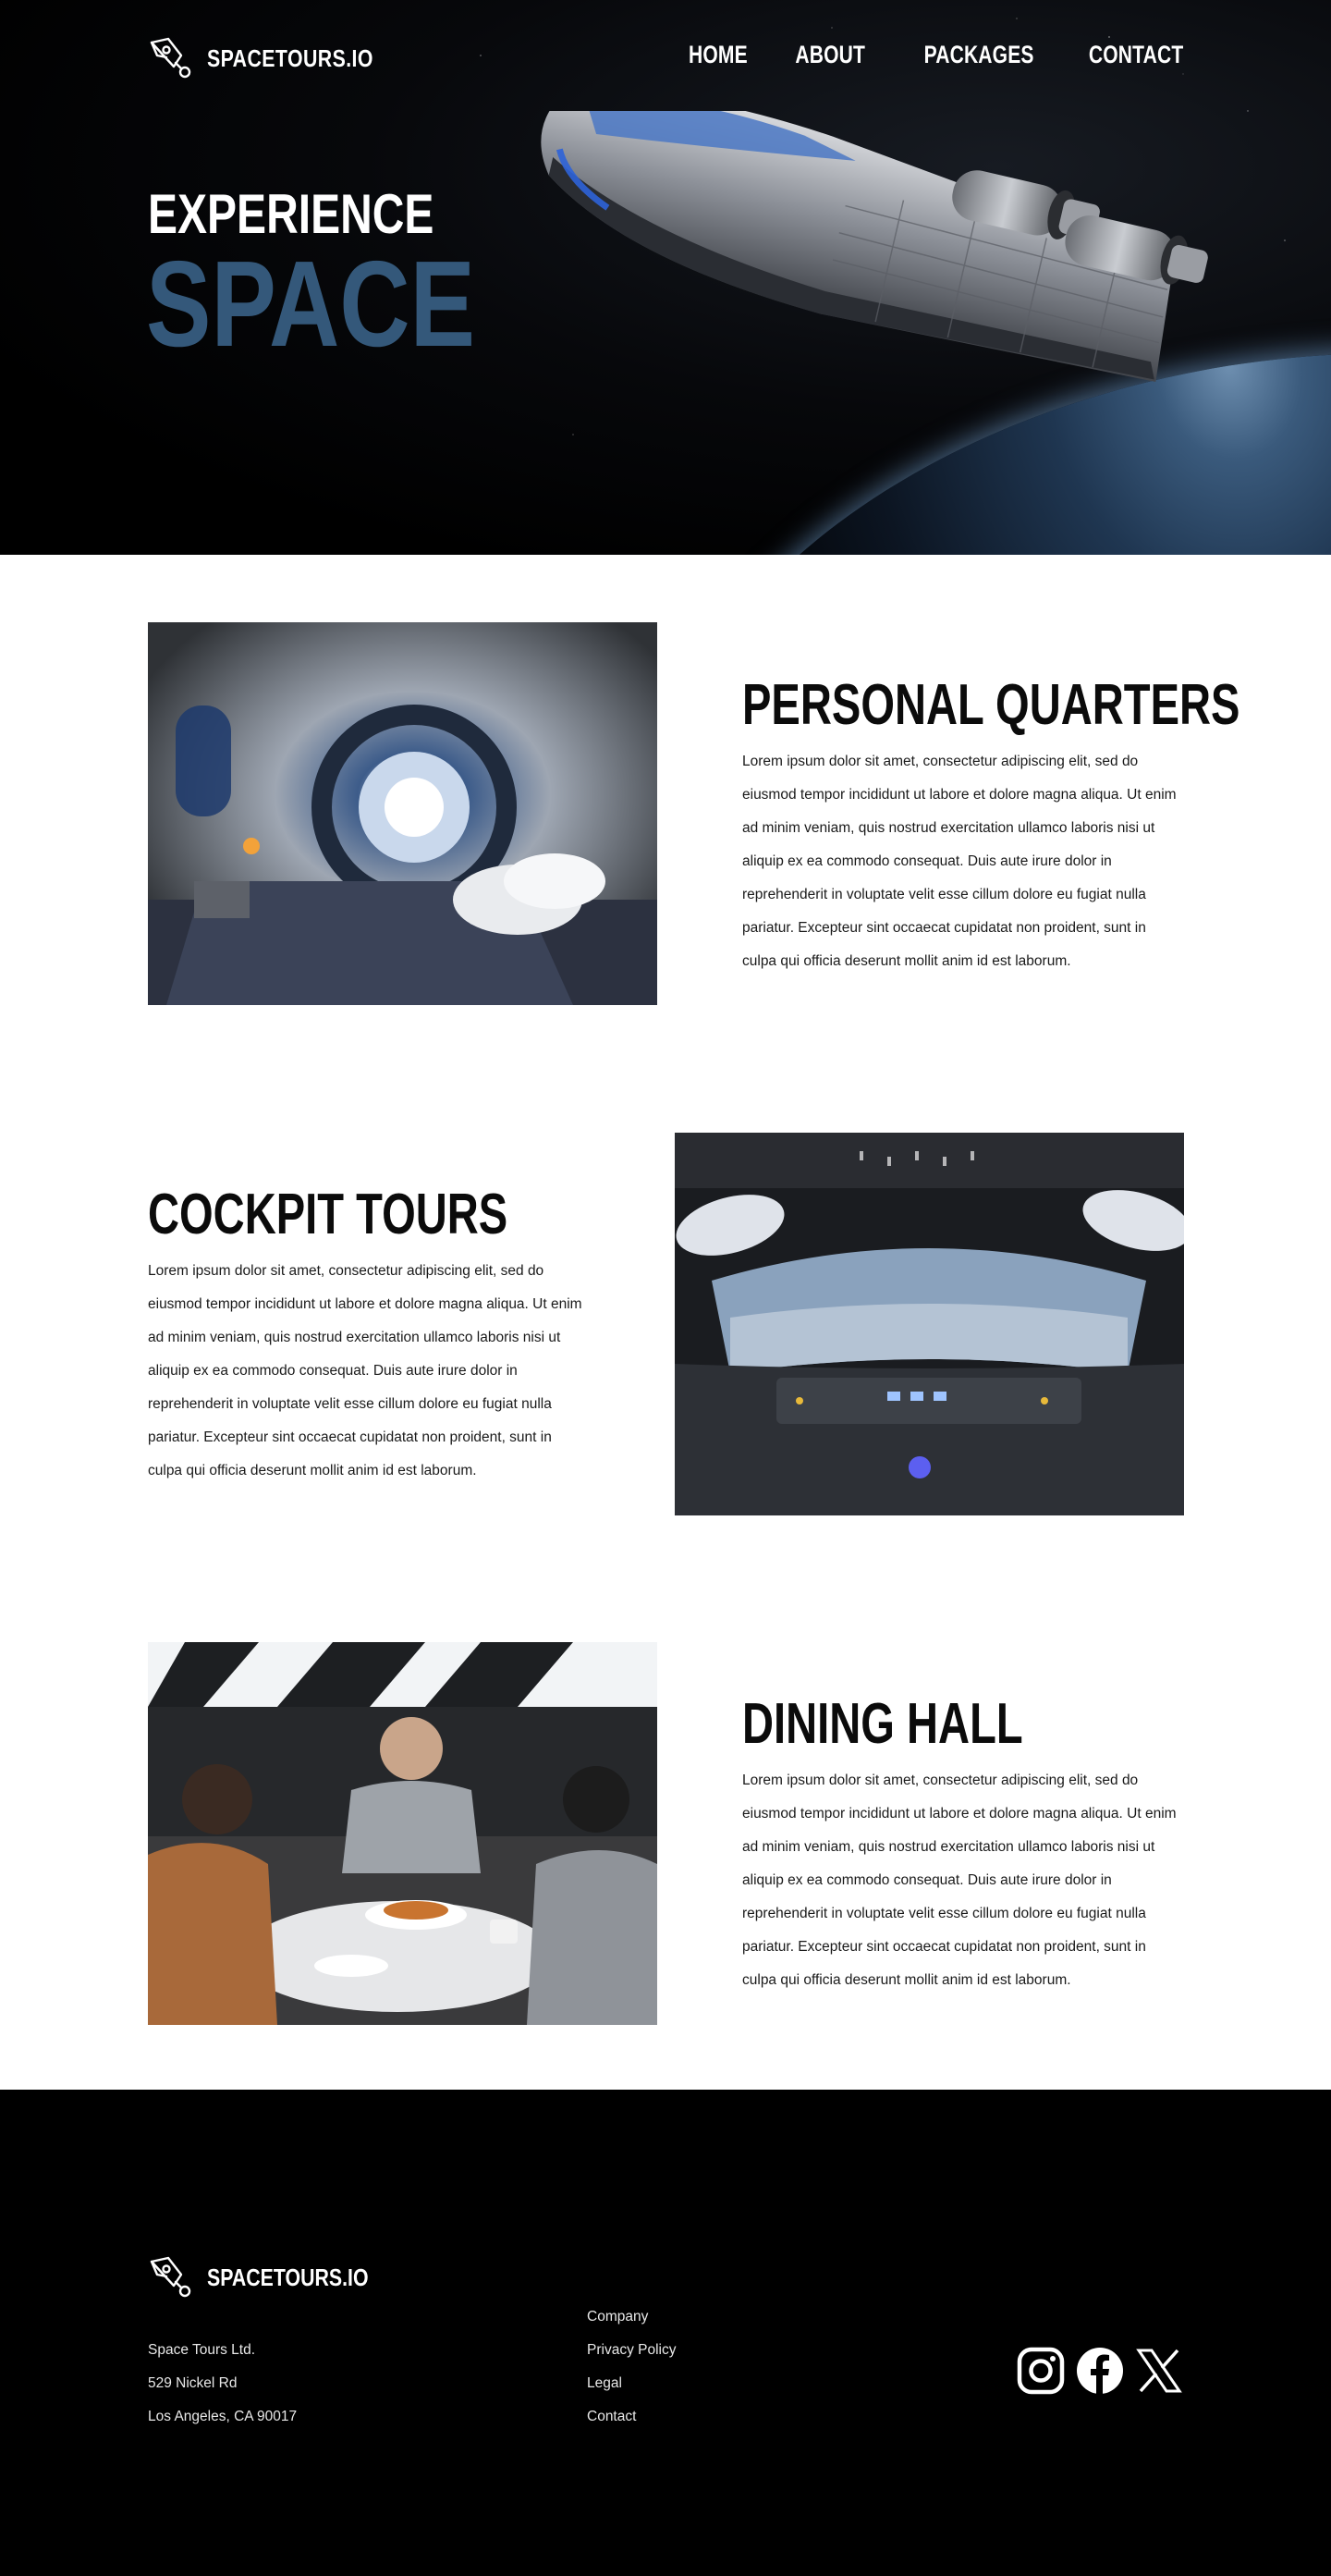 The height and width of the screenshot is (2576, 1331). What do you see at coordinates (402, 813) in the screenshot?
I see `personal-quarters-image` at bounding box center [402, 813].